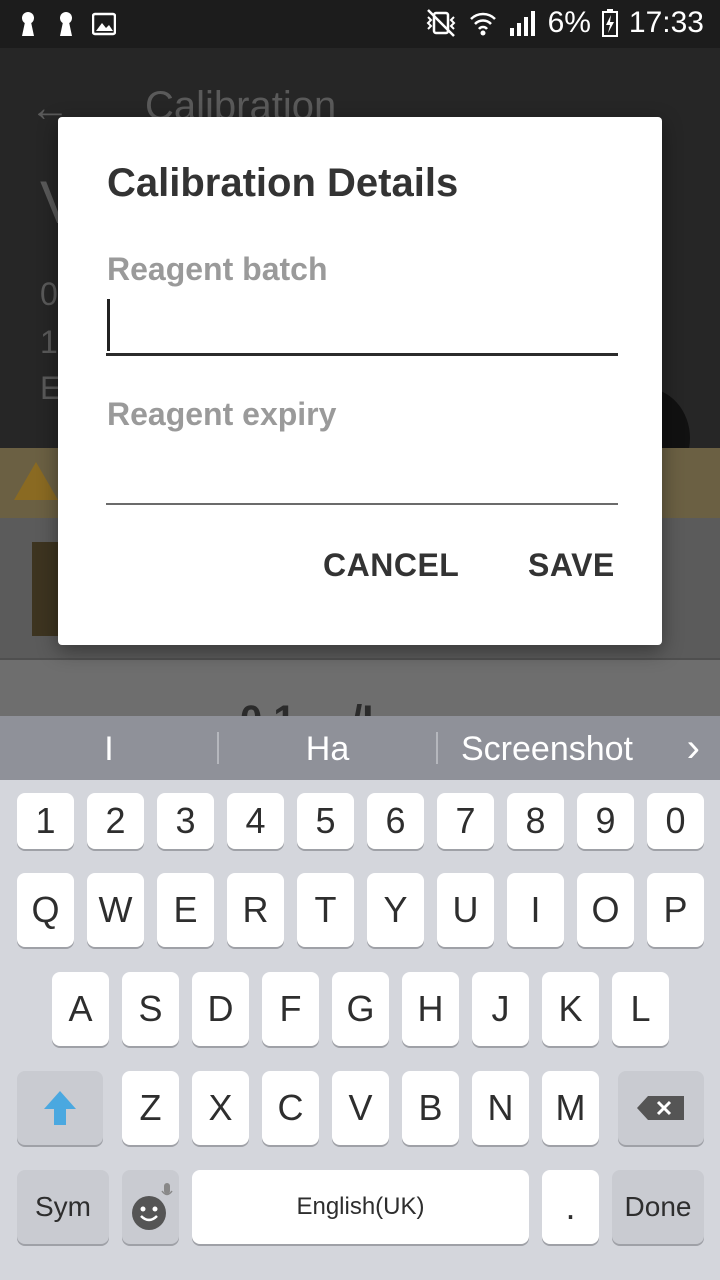  I want to click on key: Y, so click(395, 910).